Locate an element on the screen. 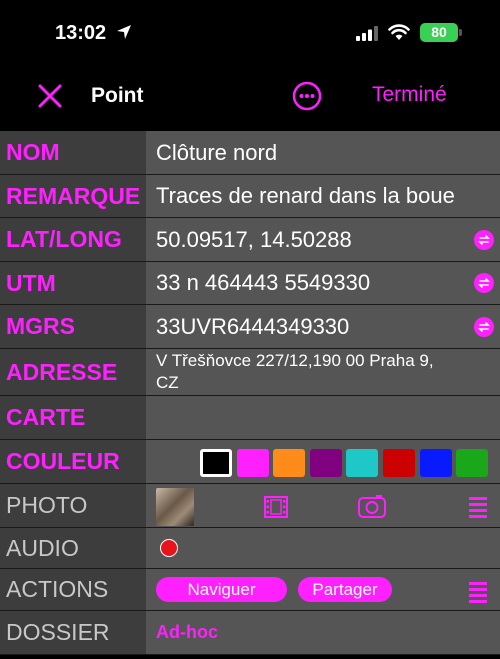 This screenshot has width=500, height=659. location-arrow-icon is located at coordinates (124, 32).